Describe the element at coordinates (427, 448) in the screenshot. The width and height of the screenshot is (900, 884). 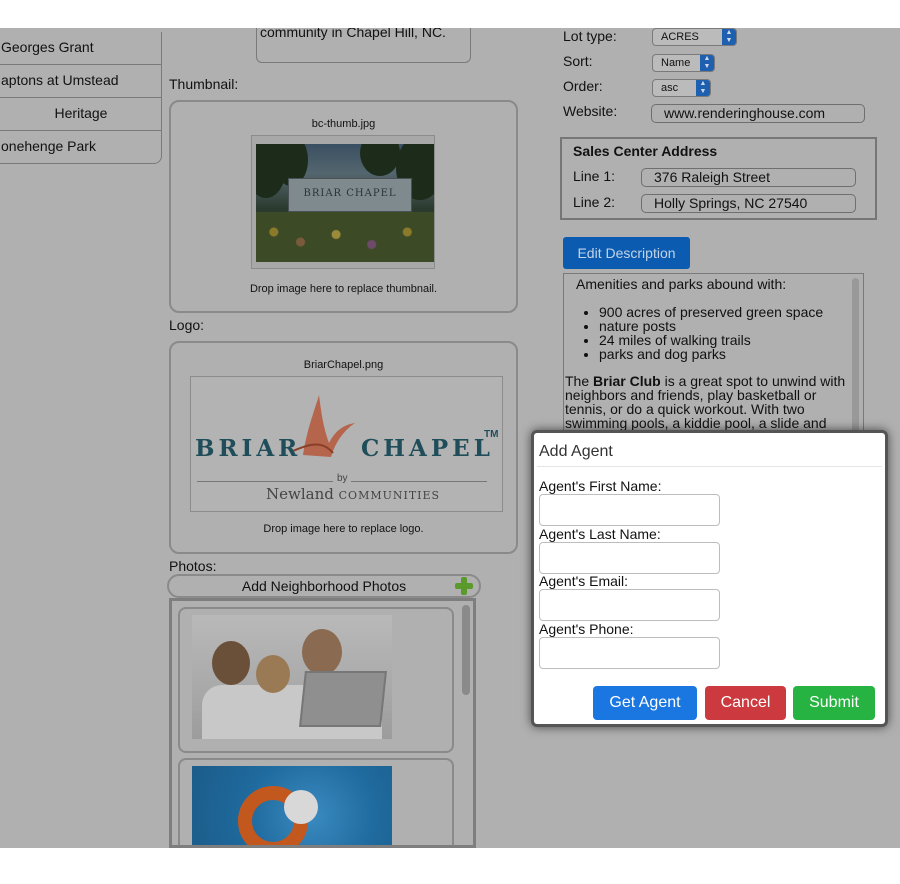
I see `logo-word-right: CHAPEL` at that location.